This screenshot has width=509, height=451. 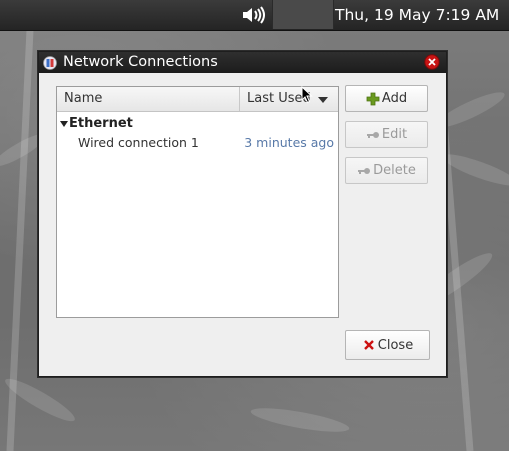 I want to click on close-button: Close, so click(x=387, y=345).